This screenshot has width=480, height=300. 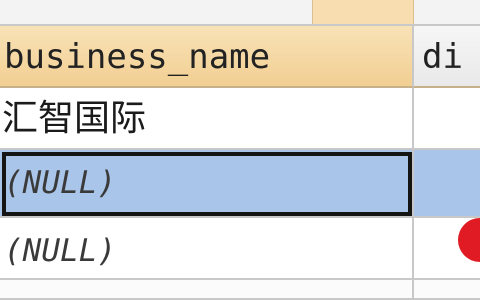 What do you see at coordinates (442, 57) in the screenshot?
I see `column-header-label: di` at bounding box center [442, 57].